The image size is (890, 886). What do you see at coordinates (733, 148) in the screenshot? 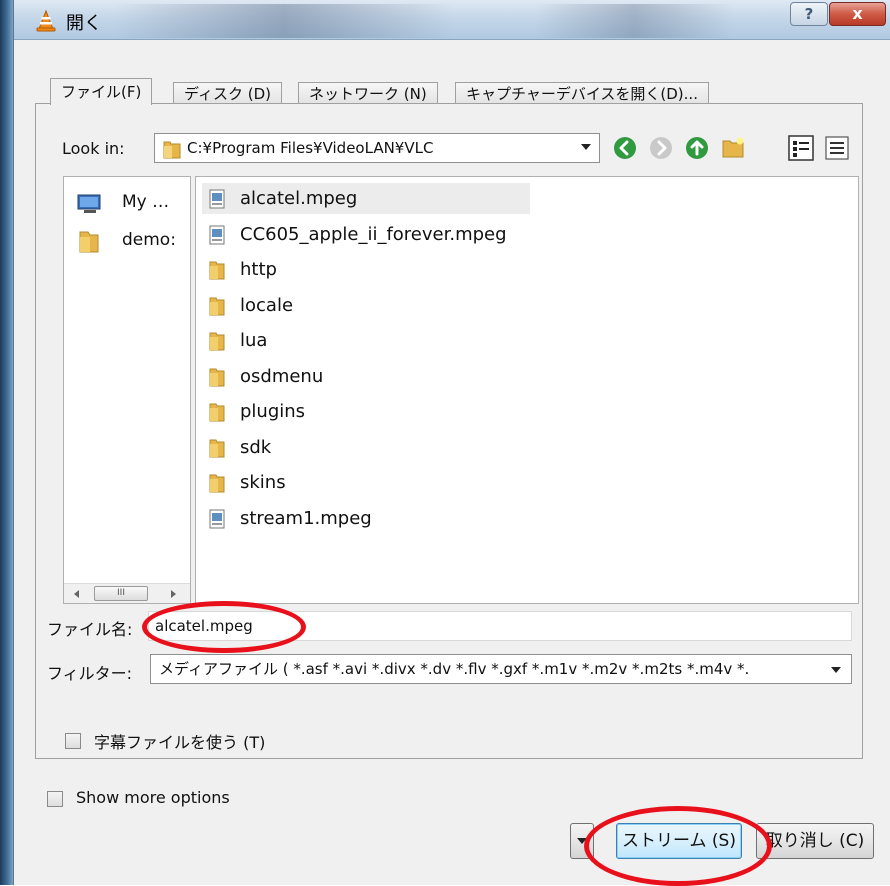
I see `new-folder-icon` at bounding box center [733, 148].